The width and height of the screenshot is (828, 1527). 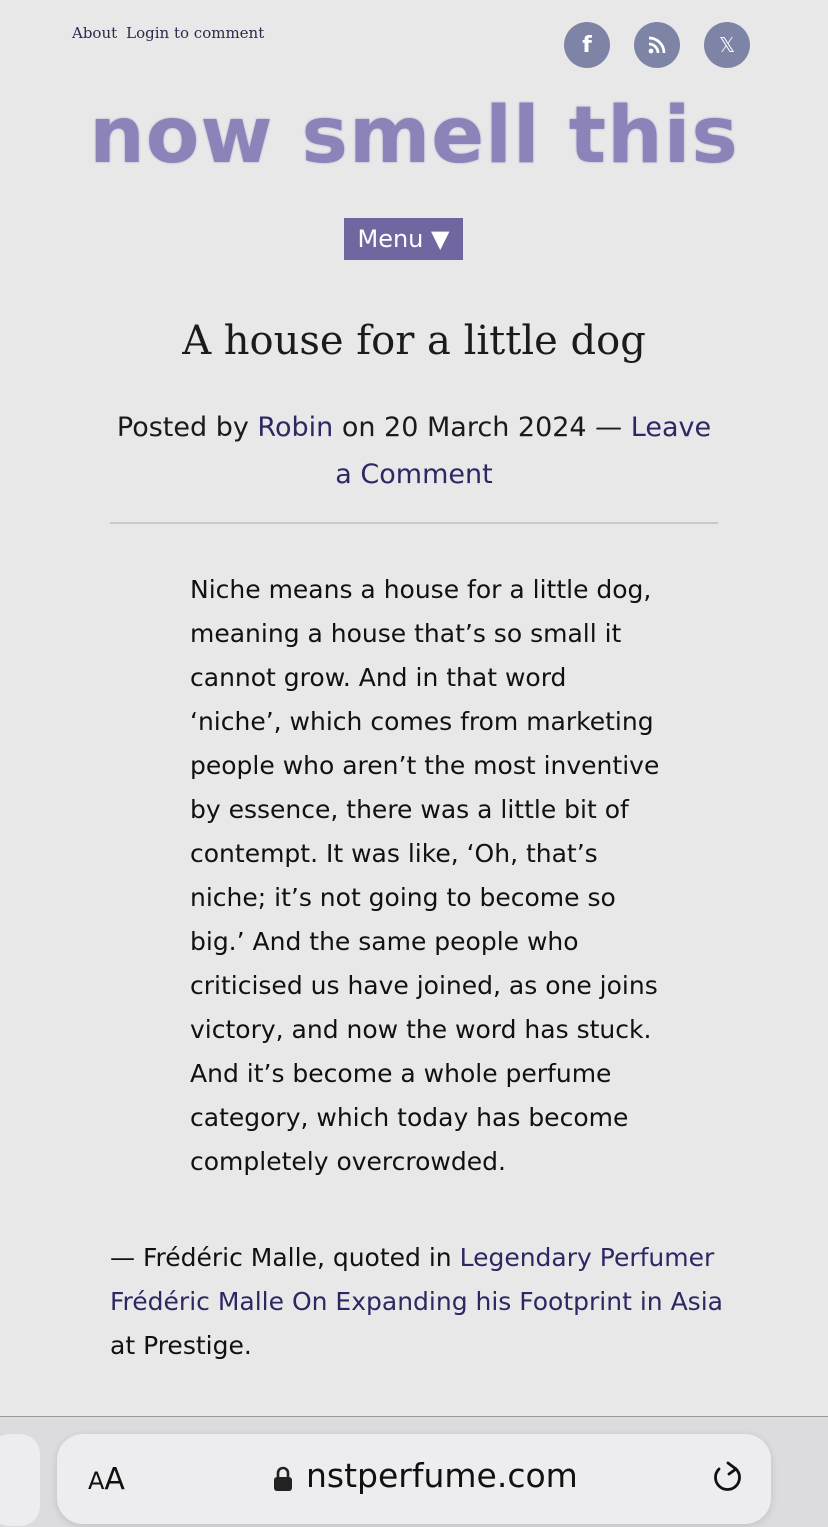 What do you see at coordinates (182, 427) in the screenshot?
I see `meta-prefix: Posted by` at bounding box center [182, 427].